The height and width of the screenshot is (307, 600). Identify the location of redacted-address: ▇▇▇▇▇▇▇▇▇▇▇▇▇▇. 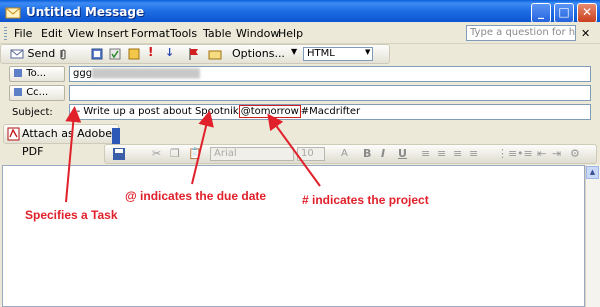
(146, 73).